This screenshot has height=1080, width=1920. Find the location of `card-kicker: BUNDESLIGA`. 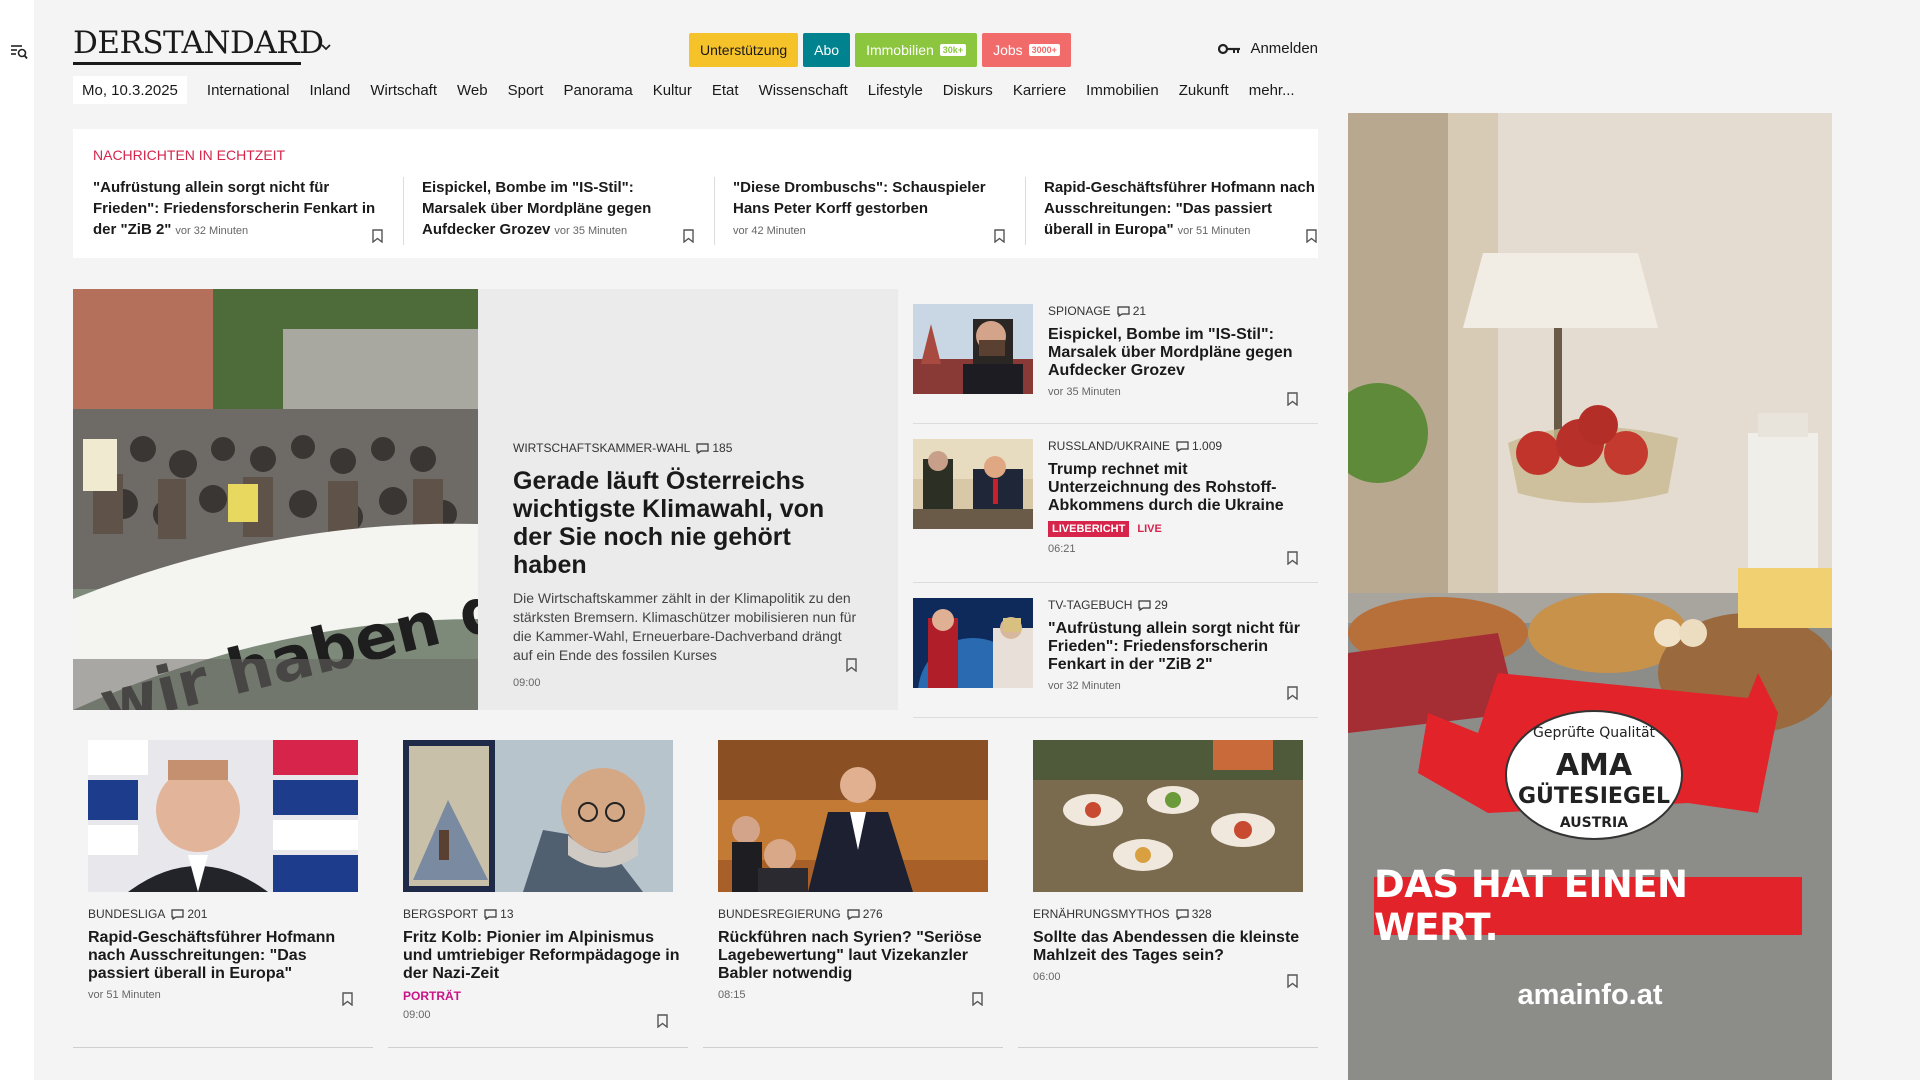

card-kicker: BUNDESLIGA is located at coordinates (127, 914).